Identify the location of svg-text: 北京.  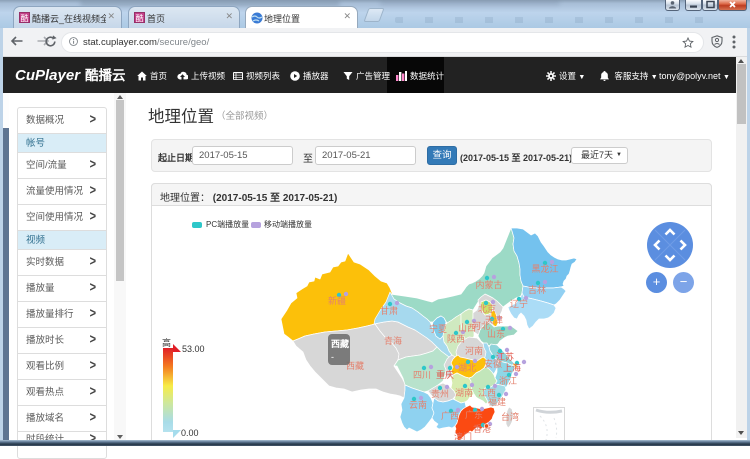
(487, 308).